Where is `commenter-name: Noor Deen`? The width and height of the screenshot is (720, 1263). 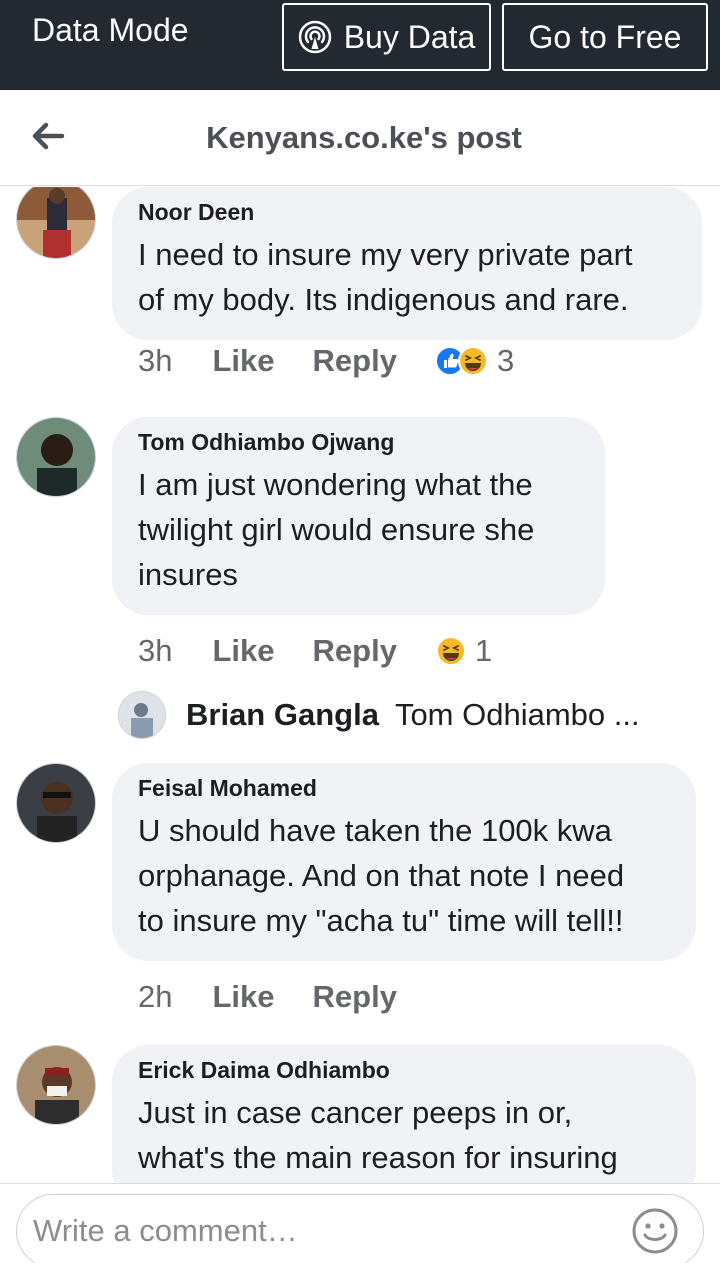
commenter-name: Noor Deen is located at coordinates (407, 212).